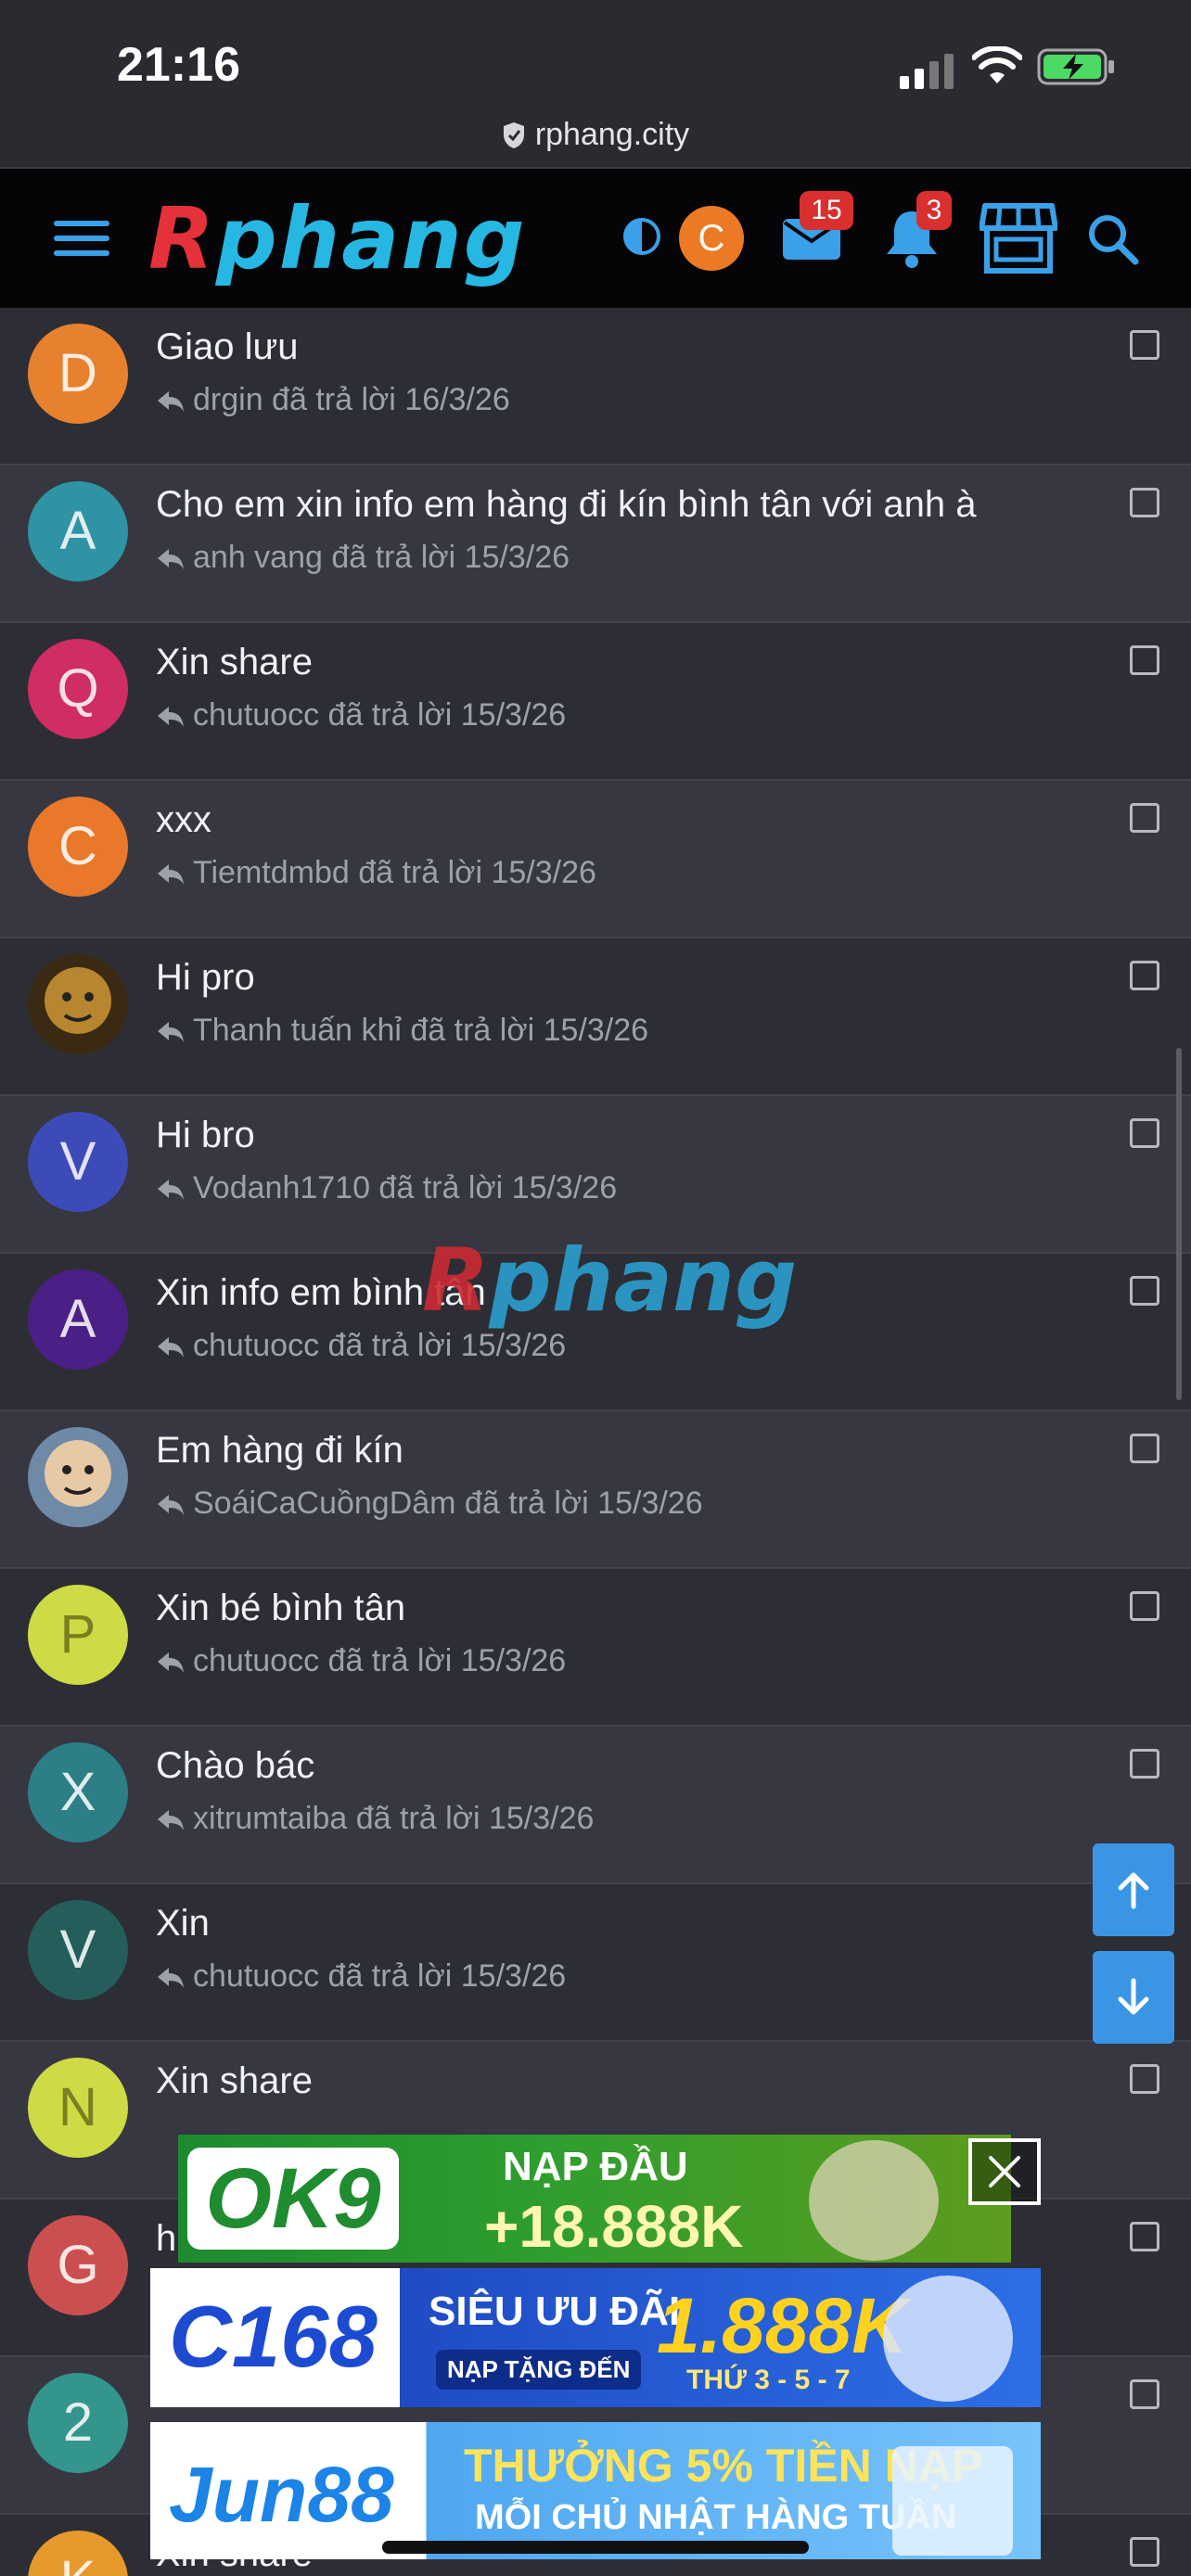  I want to click on ok9-amount: +18.888K, so click(614, 2226).